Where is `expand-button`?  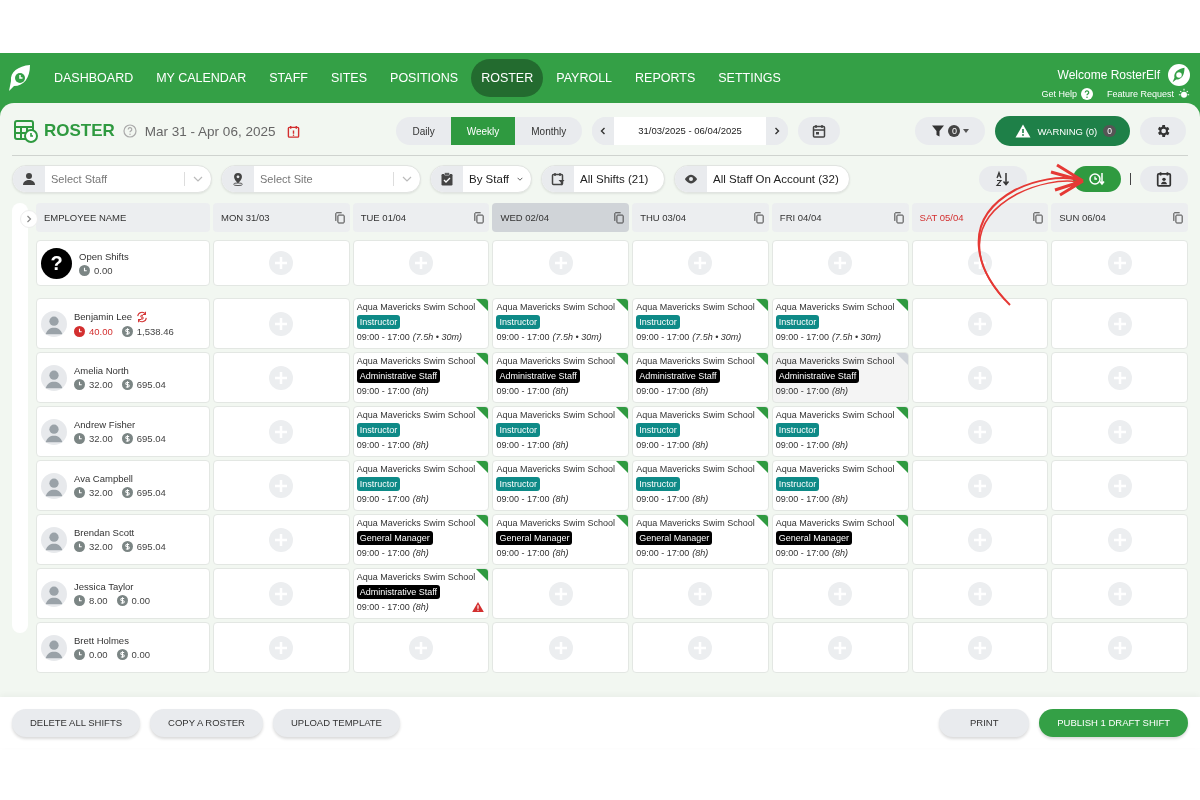
expand-button is located at coordinates (29, 219).